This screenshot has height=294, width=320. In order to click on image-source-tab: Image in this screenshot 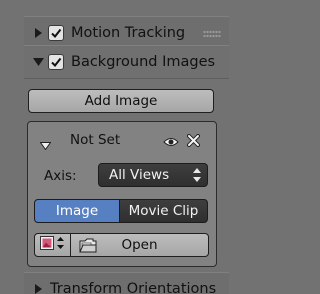, I will do `click(77, 211)`.